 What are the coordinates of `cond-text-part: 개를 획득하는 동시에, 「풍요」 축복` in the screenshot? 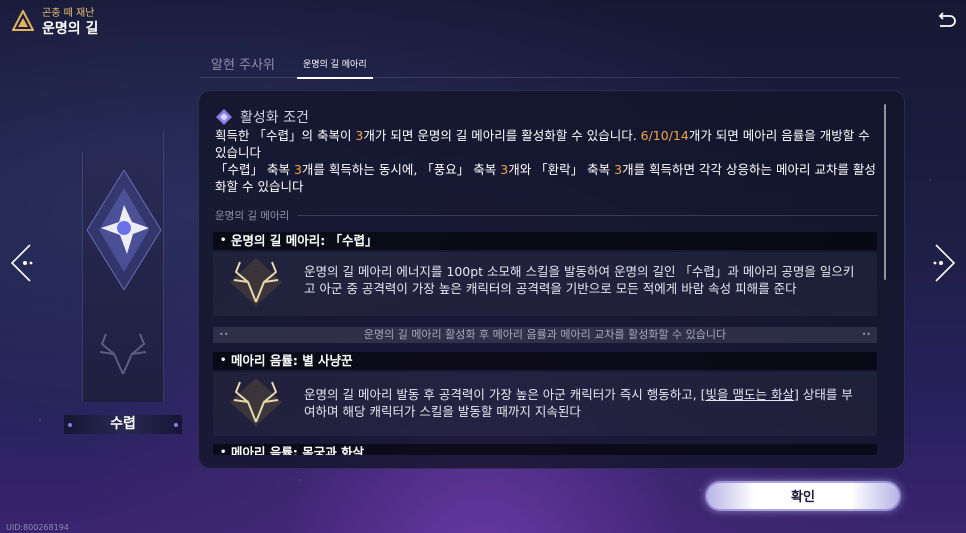 It's located at (401, 169).